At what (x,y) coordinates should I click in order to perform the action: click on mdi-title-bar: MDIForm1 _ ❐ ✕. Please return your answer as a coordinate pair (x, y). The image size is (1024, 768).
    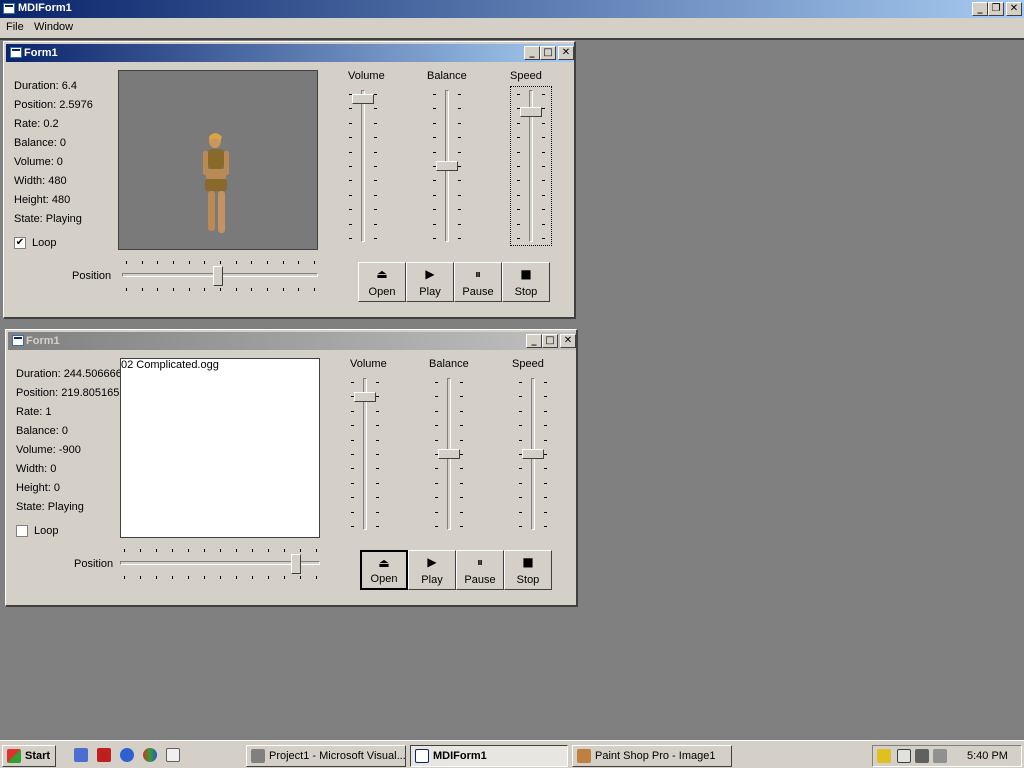
    Looking at the image, I should click on (512, 9).